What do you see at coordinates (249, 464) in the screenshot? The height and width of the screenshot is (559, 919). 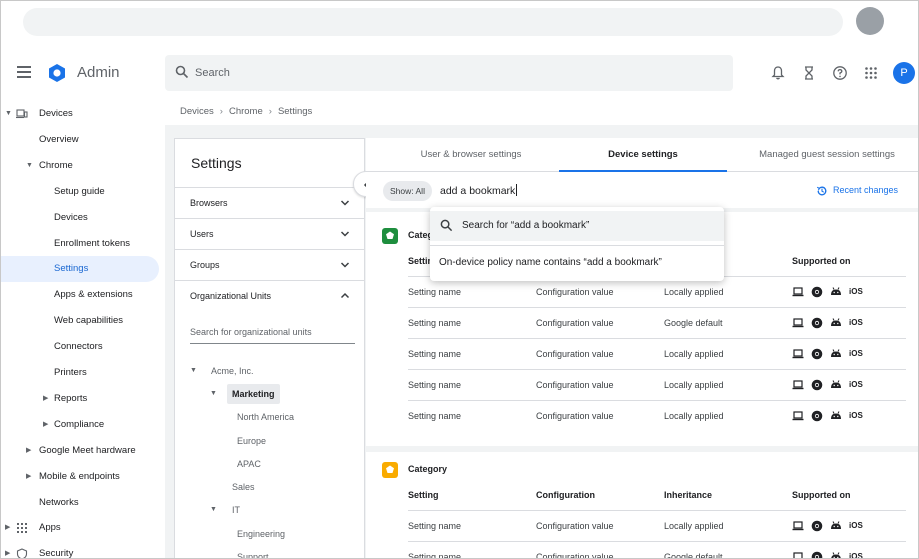 I see `ou-tree-item: APAC` at bounding box center [249, 464].